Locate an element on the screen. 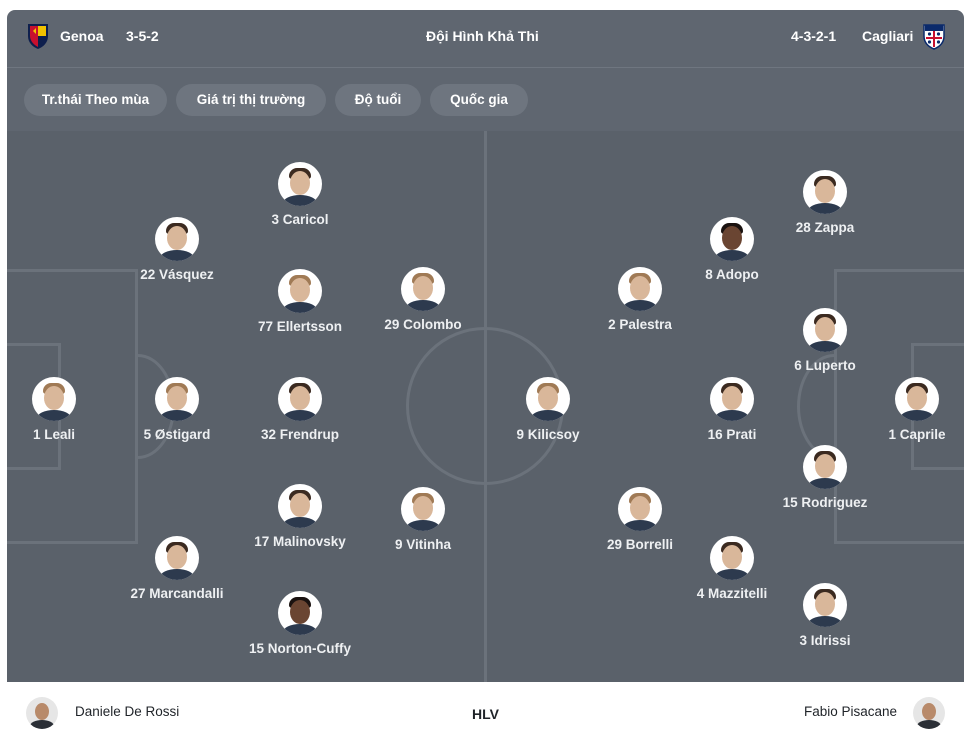  player-name: 15 Norton-Cuffy is located at coordinates (300, 648).